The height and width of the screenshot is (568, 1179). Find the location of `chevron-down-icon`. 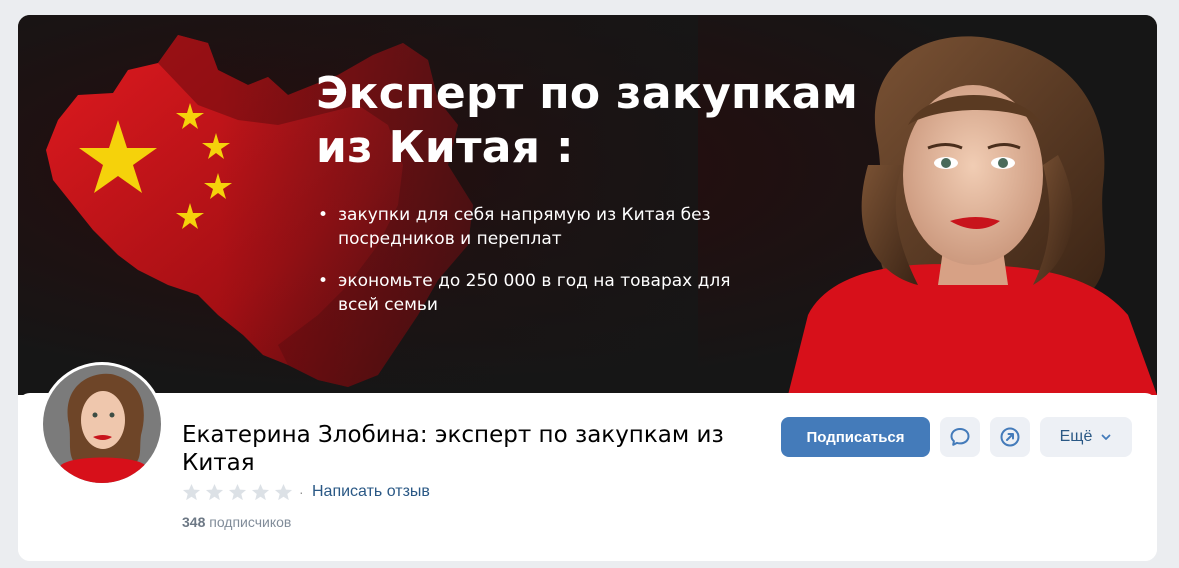

chevron-down-icon is located at coordinates (1106, 437).